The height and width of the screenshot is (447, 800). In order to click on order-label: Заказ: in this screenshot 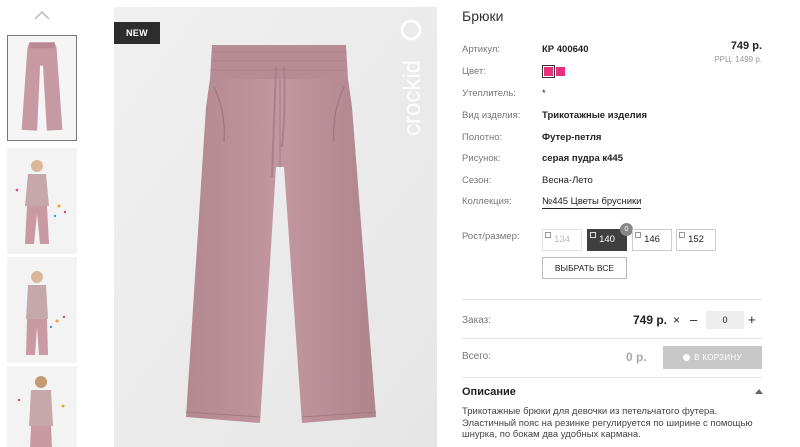, I will do `click(477, 320)`.